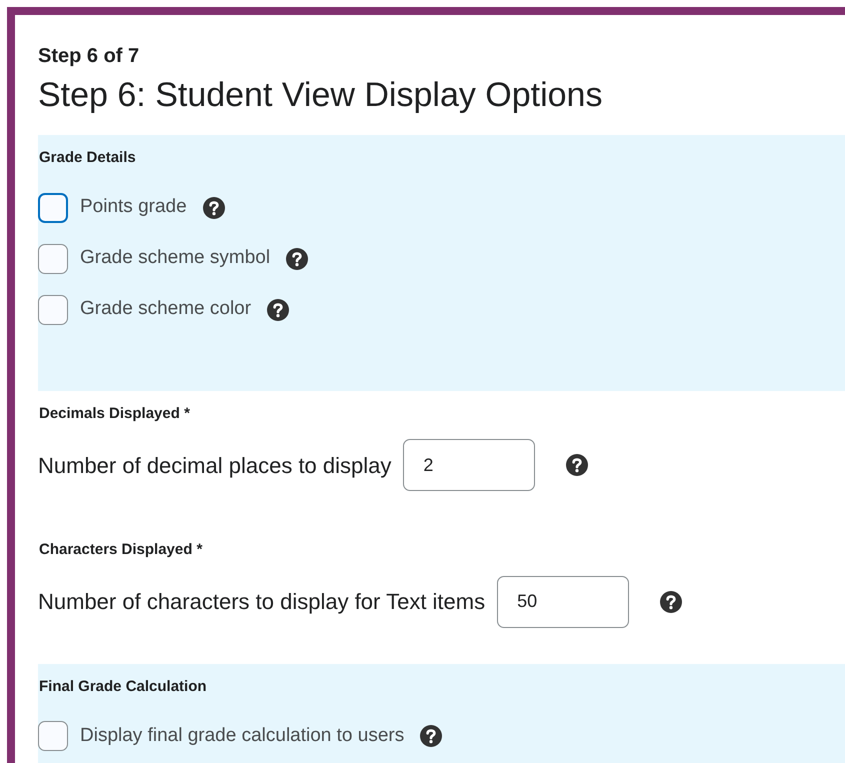 The image size is (845, 763). What do you see at coordinates (175, 258) in the screenshot?
I see `checkbox-label: Grade scheme symbol` at bounding box center [175, 258].